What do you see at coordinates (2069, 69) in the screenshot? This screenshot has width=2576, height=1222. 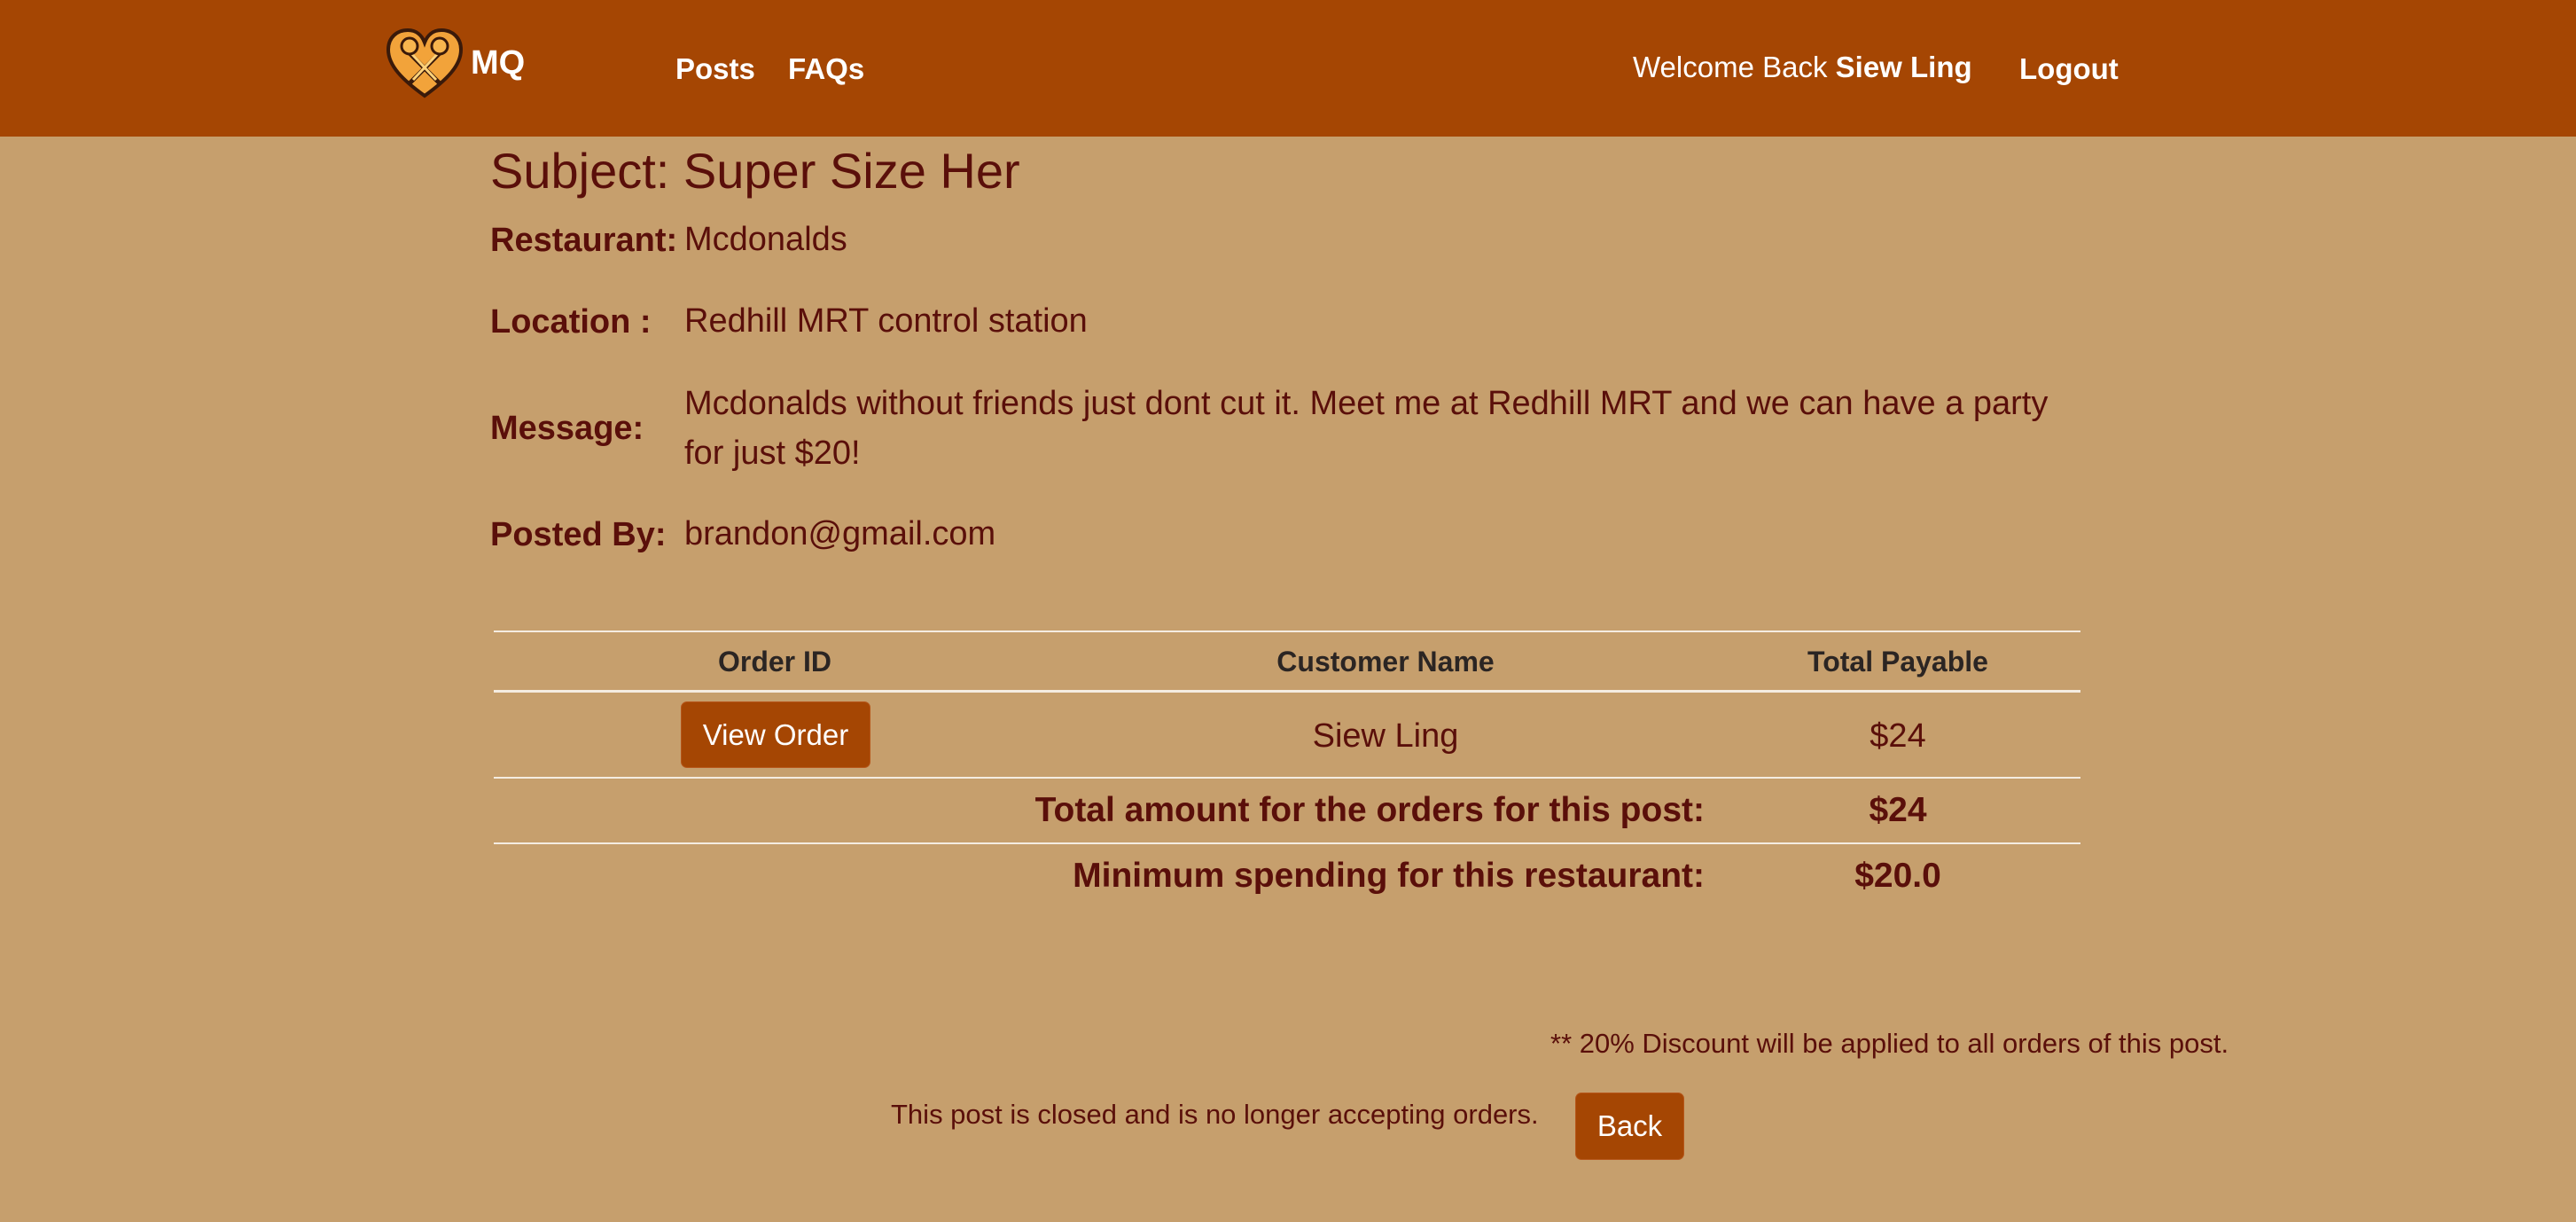 I see `logout-link: Logout` at bounding box center [2069, 69].